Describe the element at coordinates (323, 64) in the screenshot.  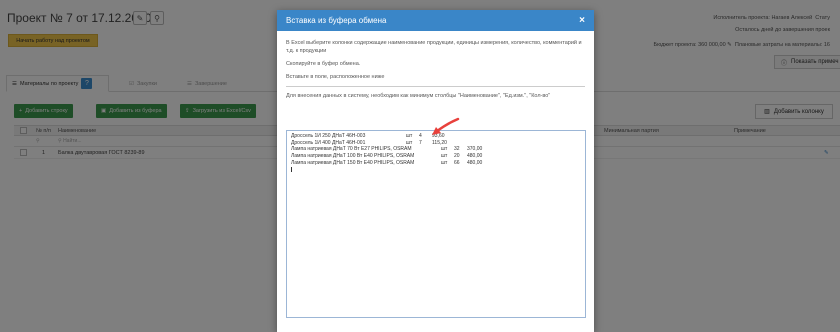
I see `instruction-2: Скопируйте в буфер обмена.` at that location.